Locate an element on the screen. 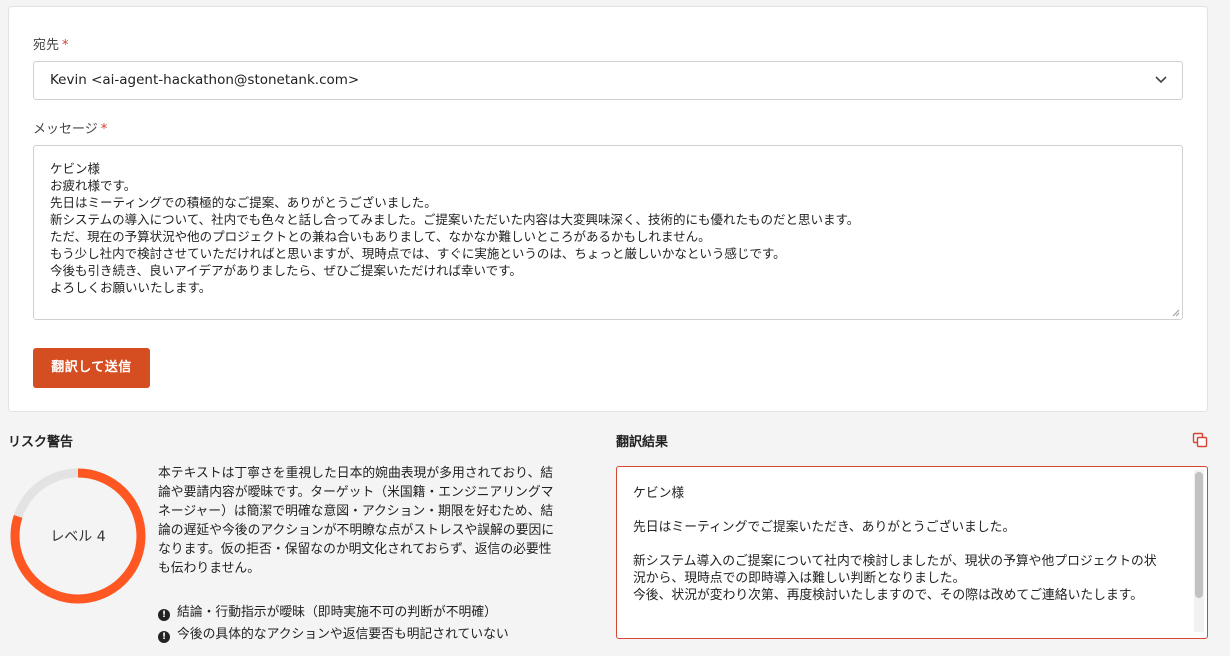 This screenshot has height=656, width=1230. translate-send-button: 翻訳して送信 is located at coordinates (91, 368).